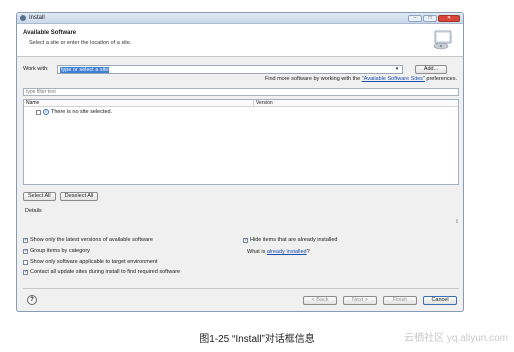  I want to click on details-area: ⇕, so click(241, 223).